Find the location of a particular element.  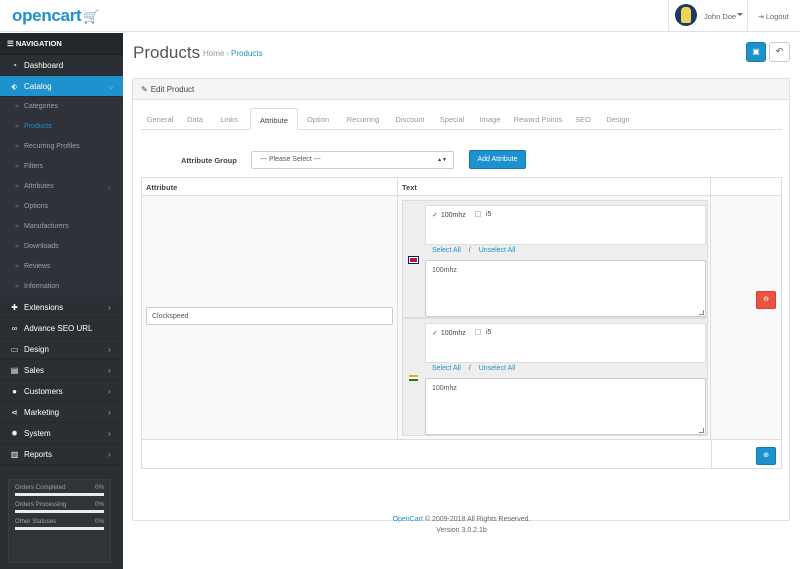

breadcrumb-home: Home is located at coordinates (213, 53).